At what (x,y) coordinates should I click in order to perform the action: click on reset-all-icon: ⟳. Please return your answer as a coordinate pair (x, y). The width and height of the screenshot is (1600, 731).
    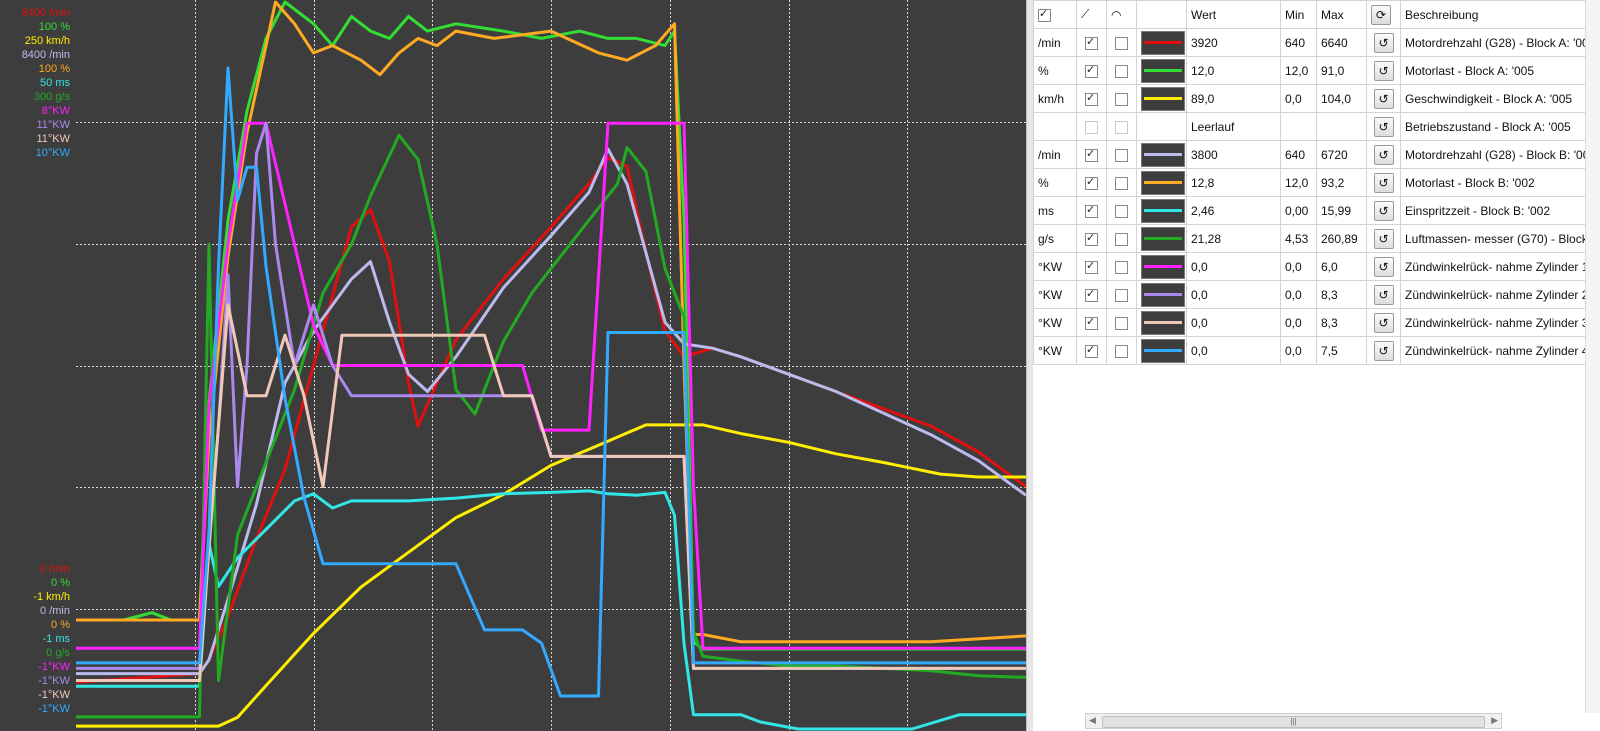
    Looking at the image, I should click on (1381, 14).